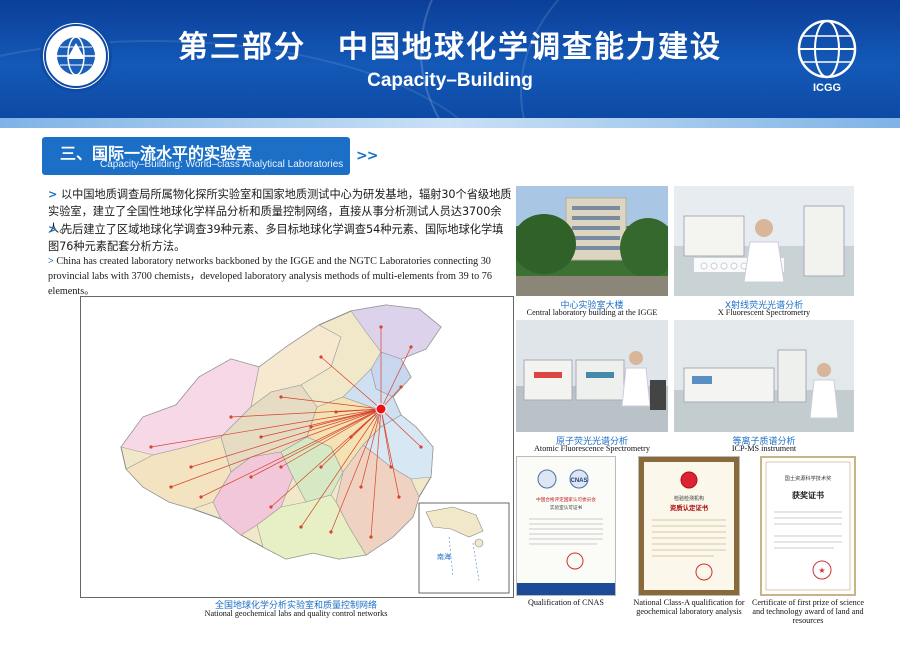  Describe the element at coordinates (592, 376) in the screenshot. I see `photo-afs-lab` at that location.